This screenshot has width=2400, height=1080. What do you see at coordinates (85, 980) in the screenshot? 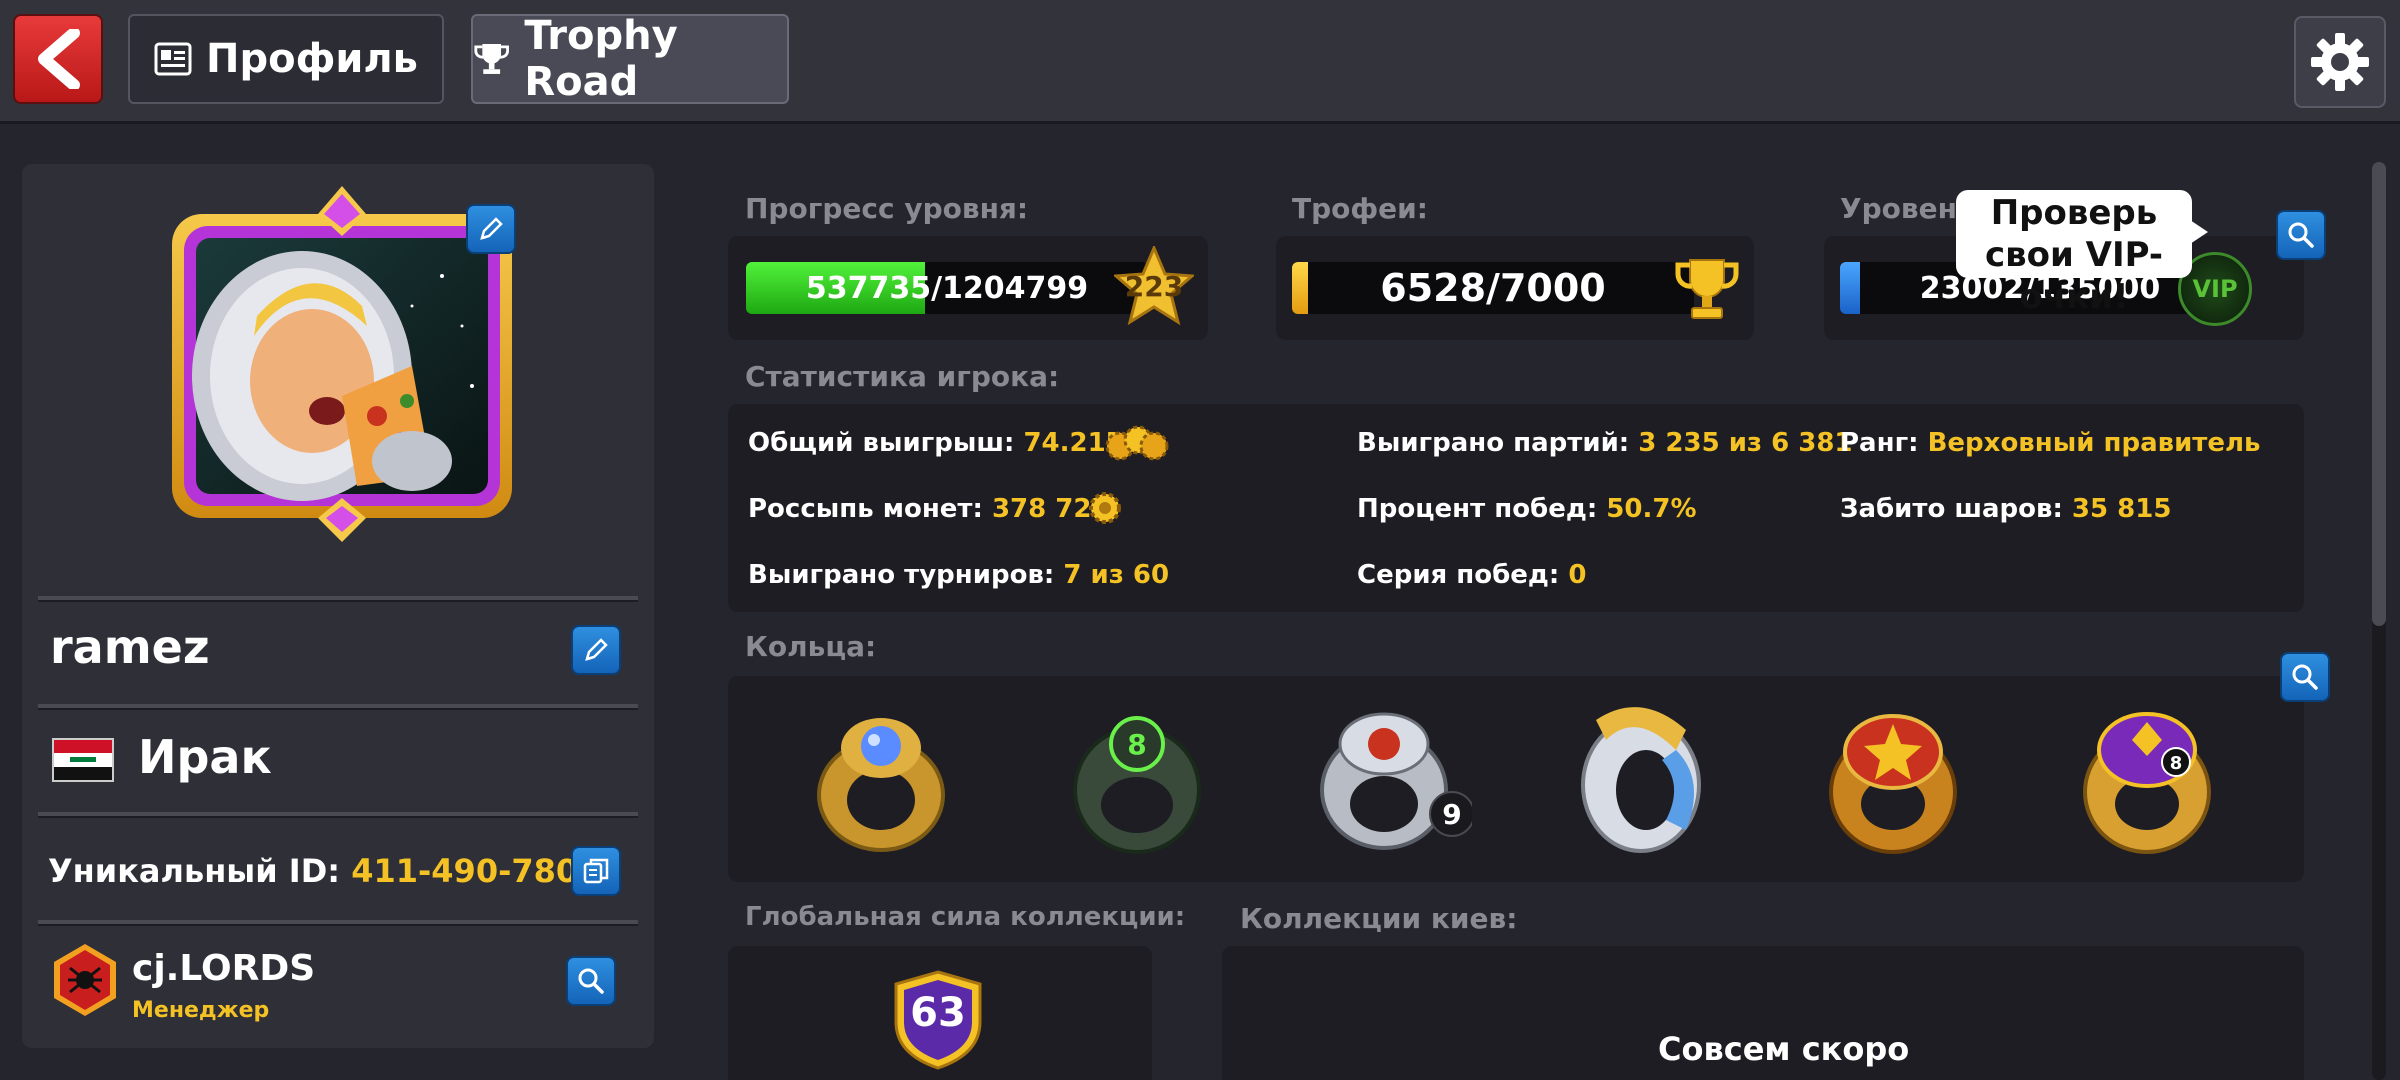
I see `club-emblem-icon` at bounding box center [85, 980].